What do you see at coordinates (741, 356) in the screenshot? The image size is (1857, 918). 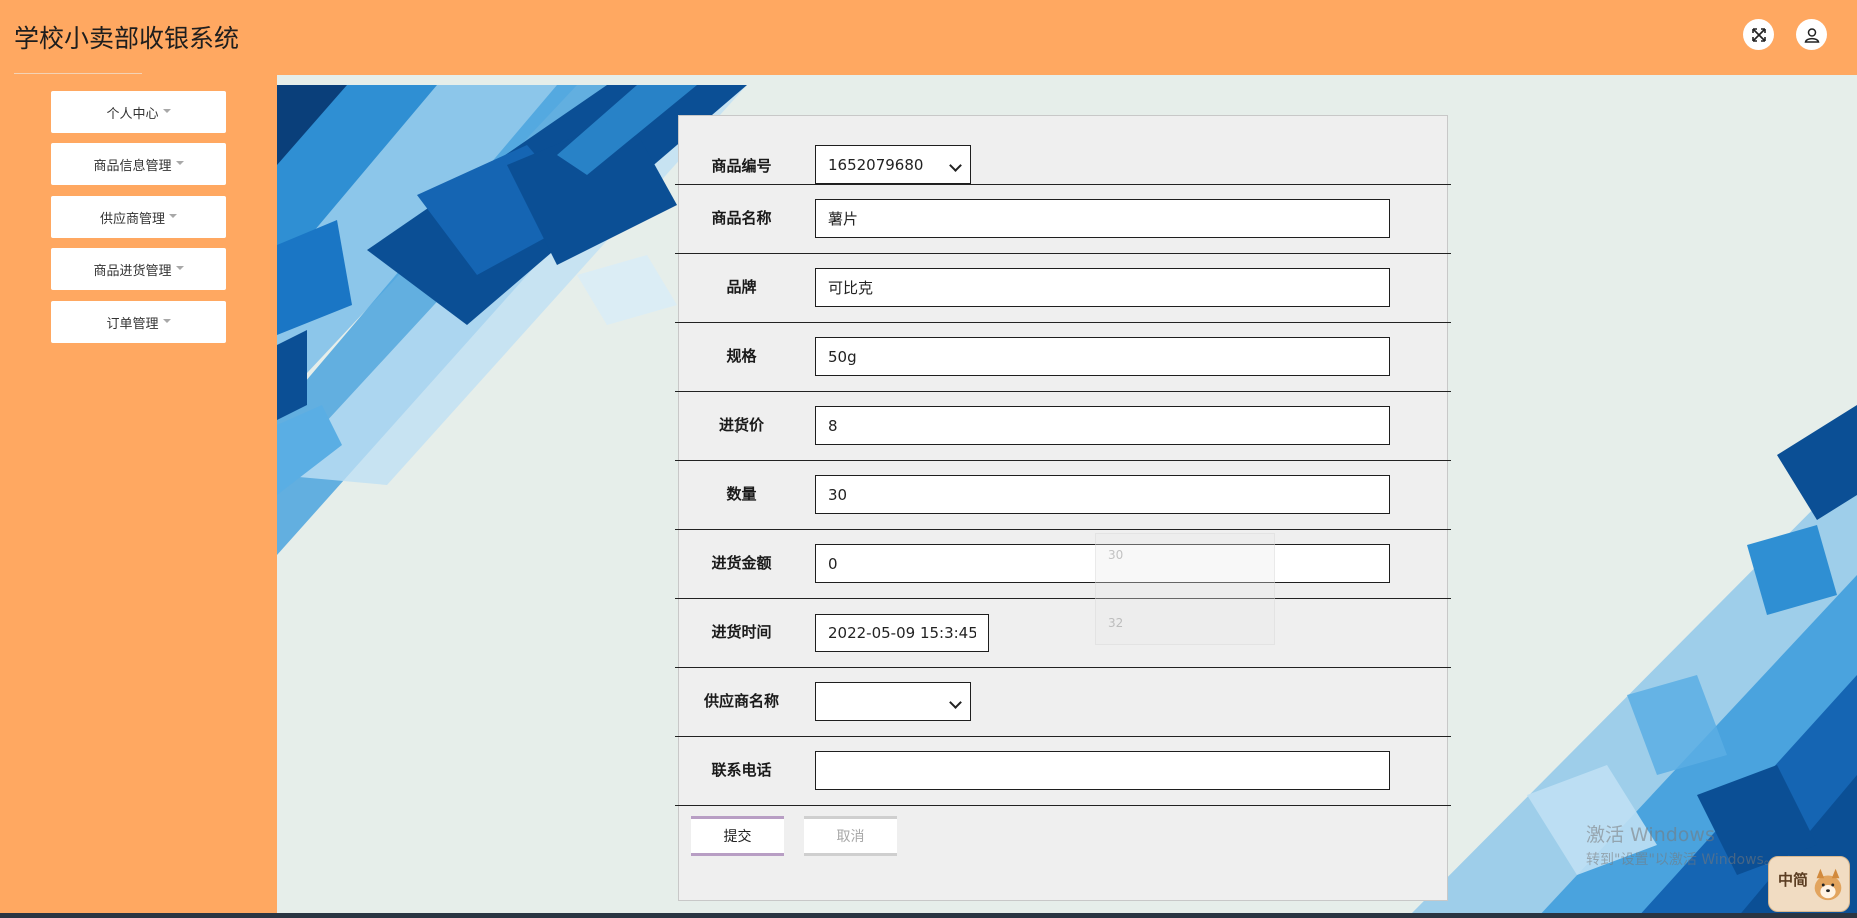 I see `form-label: 规格` at bounding box center [741, 356].